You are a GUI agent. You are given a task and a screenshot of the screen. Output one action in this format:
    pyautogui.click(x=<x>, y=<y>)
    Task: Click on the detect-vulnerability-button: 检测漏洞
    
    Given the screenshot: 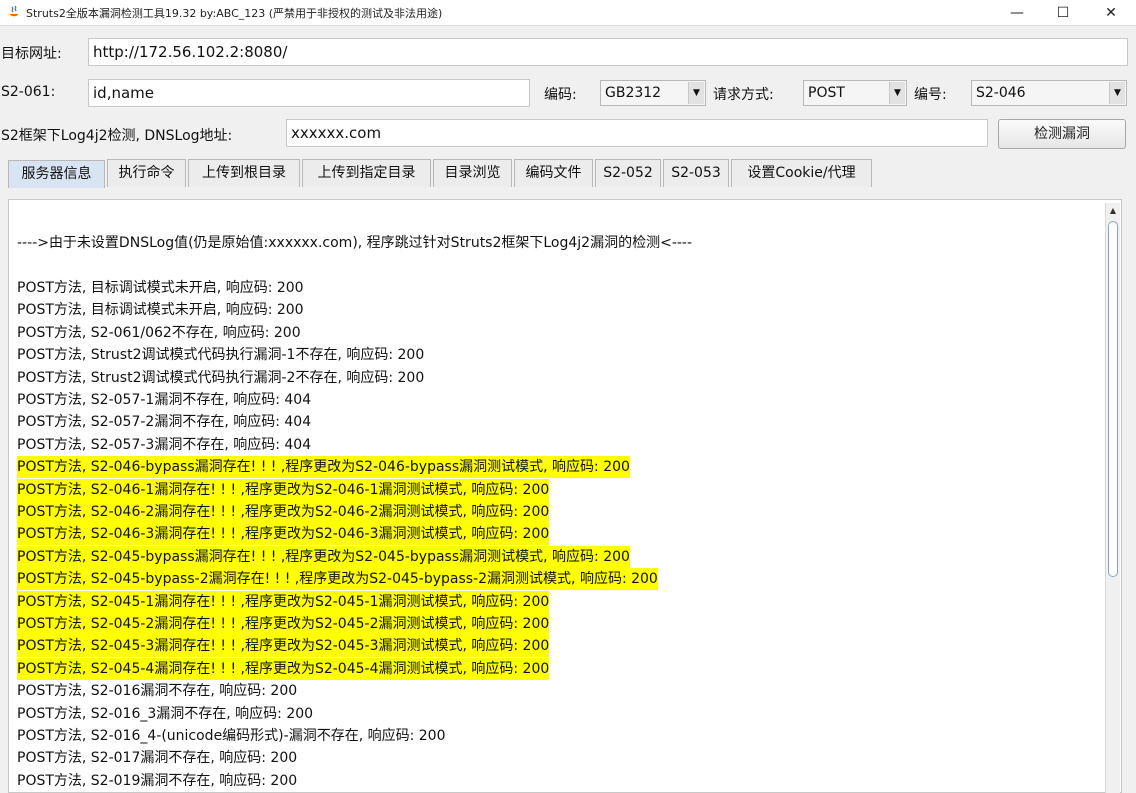 What is the action you would take?
    pyautogui.click(x=1062, y=134)
    